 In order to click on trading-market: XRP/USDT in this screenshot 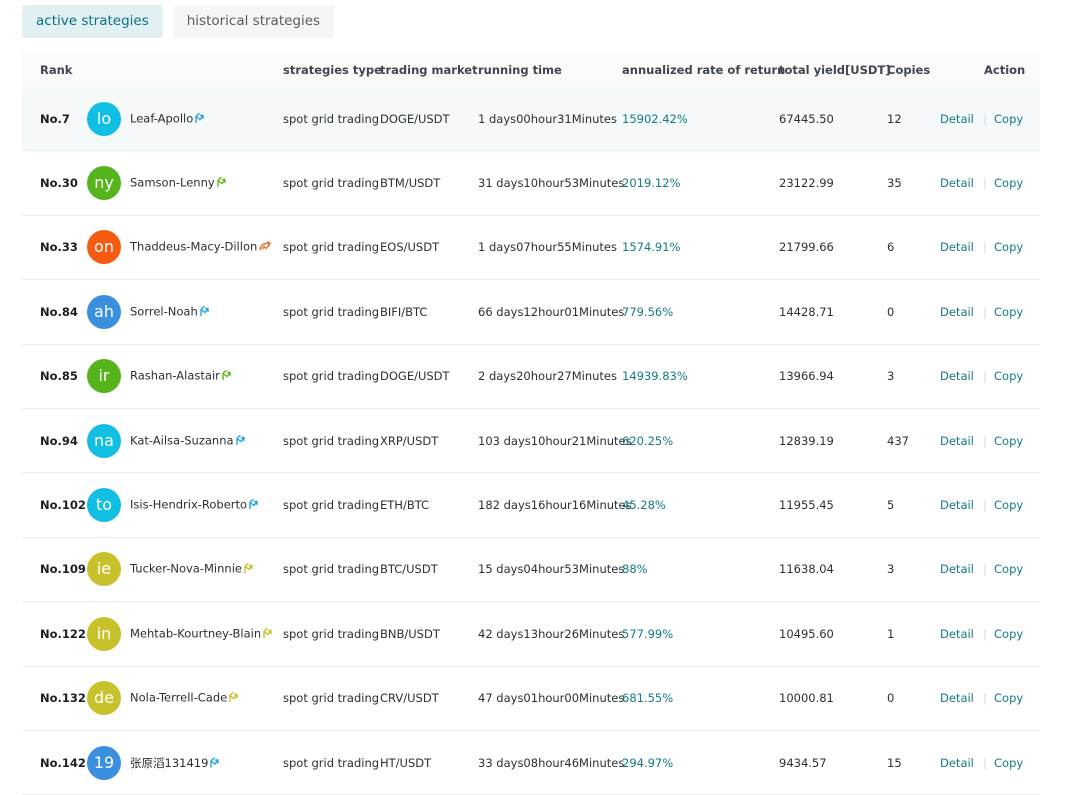, I will do `click(409, 440)`.